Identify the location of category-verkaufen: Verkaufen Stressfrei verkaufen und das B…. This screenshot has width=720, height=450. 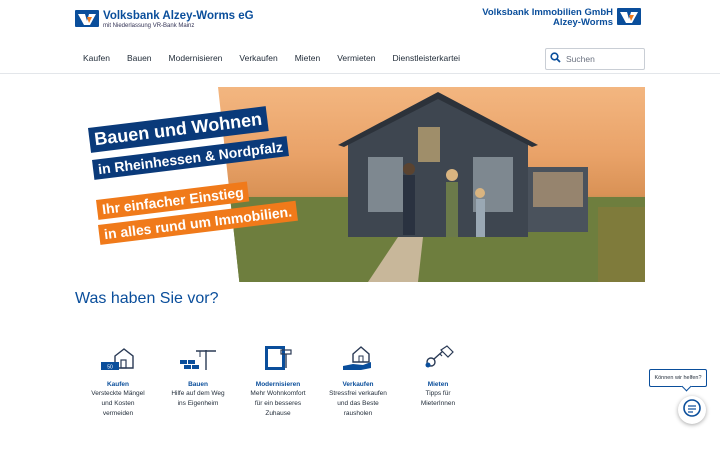
(358, 379).